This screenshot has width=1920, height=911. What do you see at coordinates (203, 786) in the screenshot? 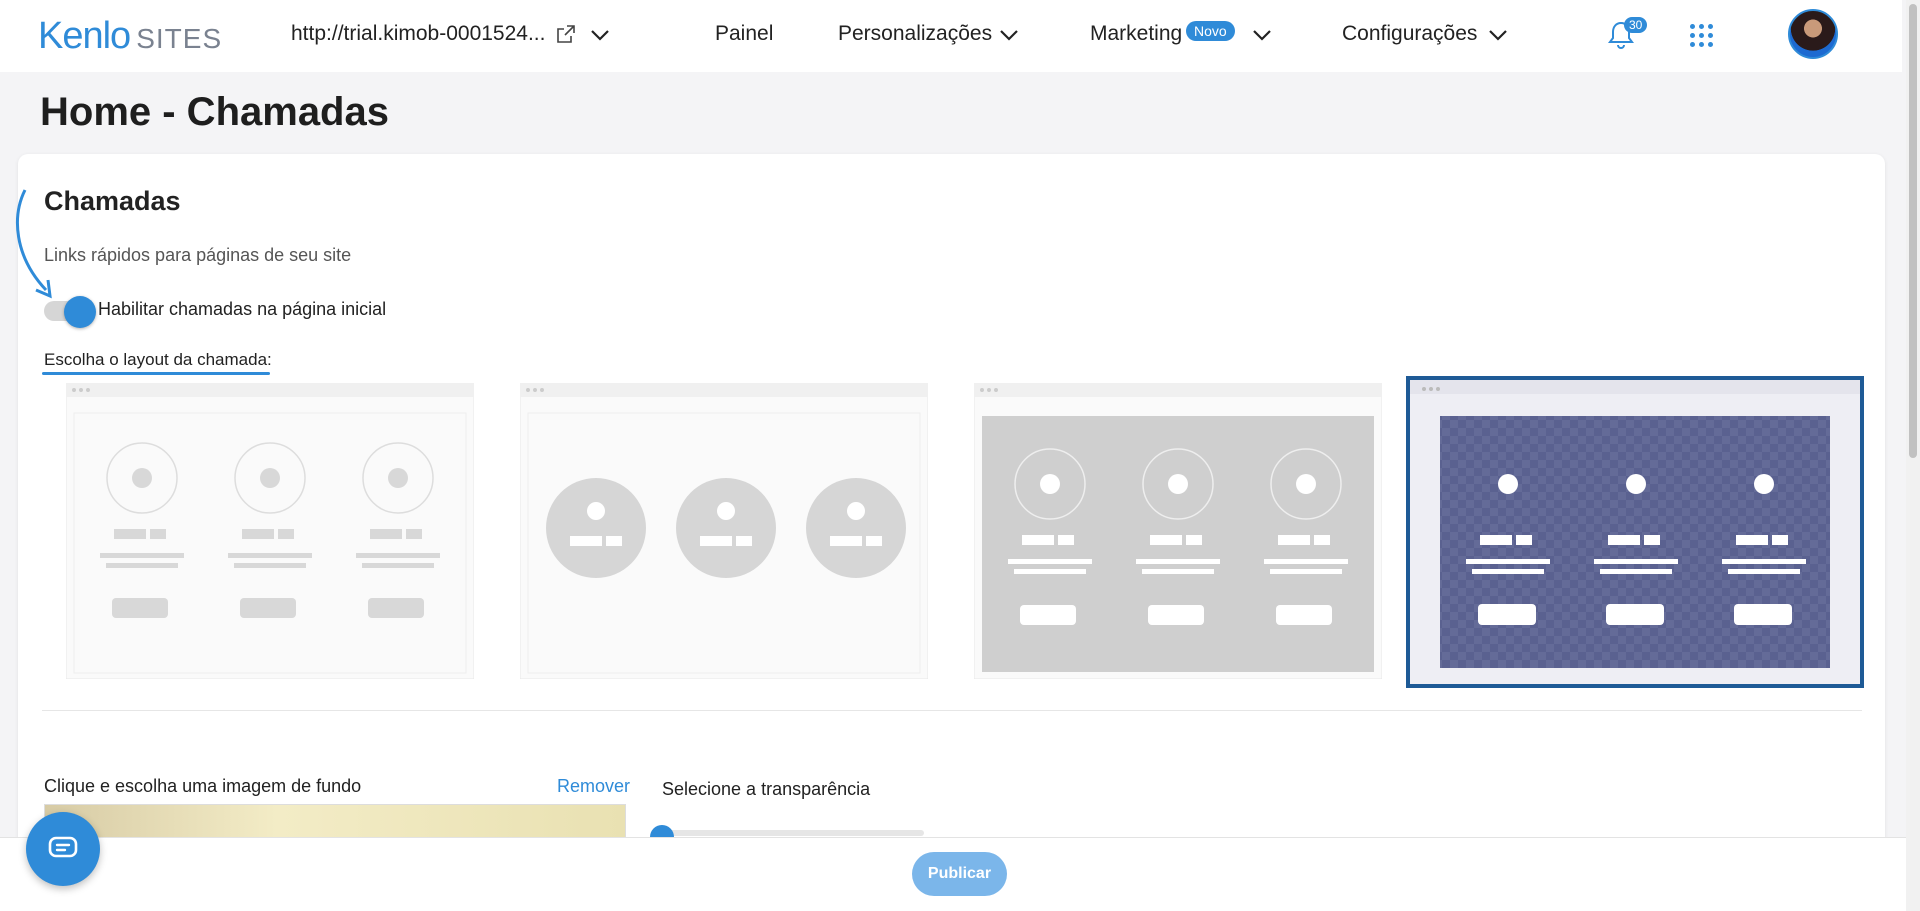
I see `background-image-label: Clique e escolha uma imagem de fundo` at bounding box center [203, 786].